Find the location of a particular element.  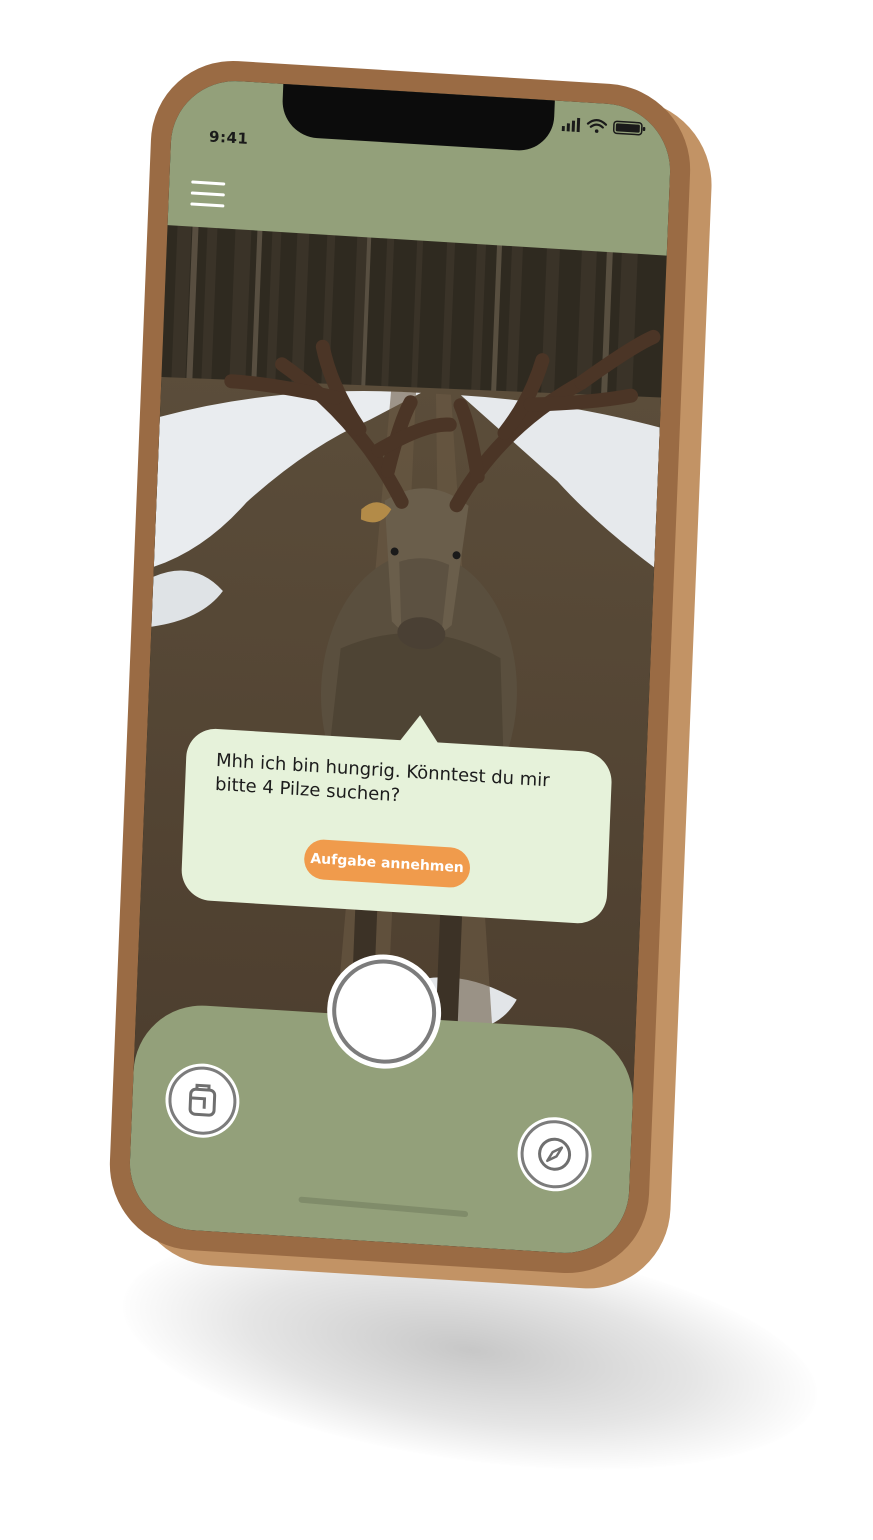

signal-icon is located at coordinates (571, 125).